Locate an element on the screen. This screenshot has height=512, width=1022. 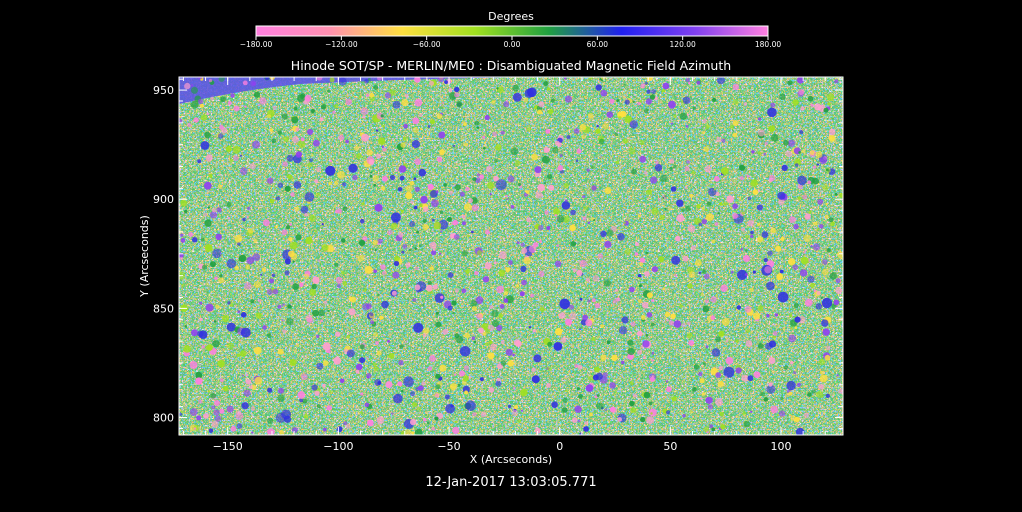
colorbar-tick-label: 0.00 is located at coordinates (512, 44).